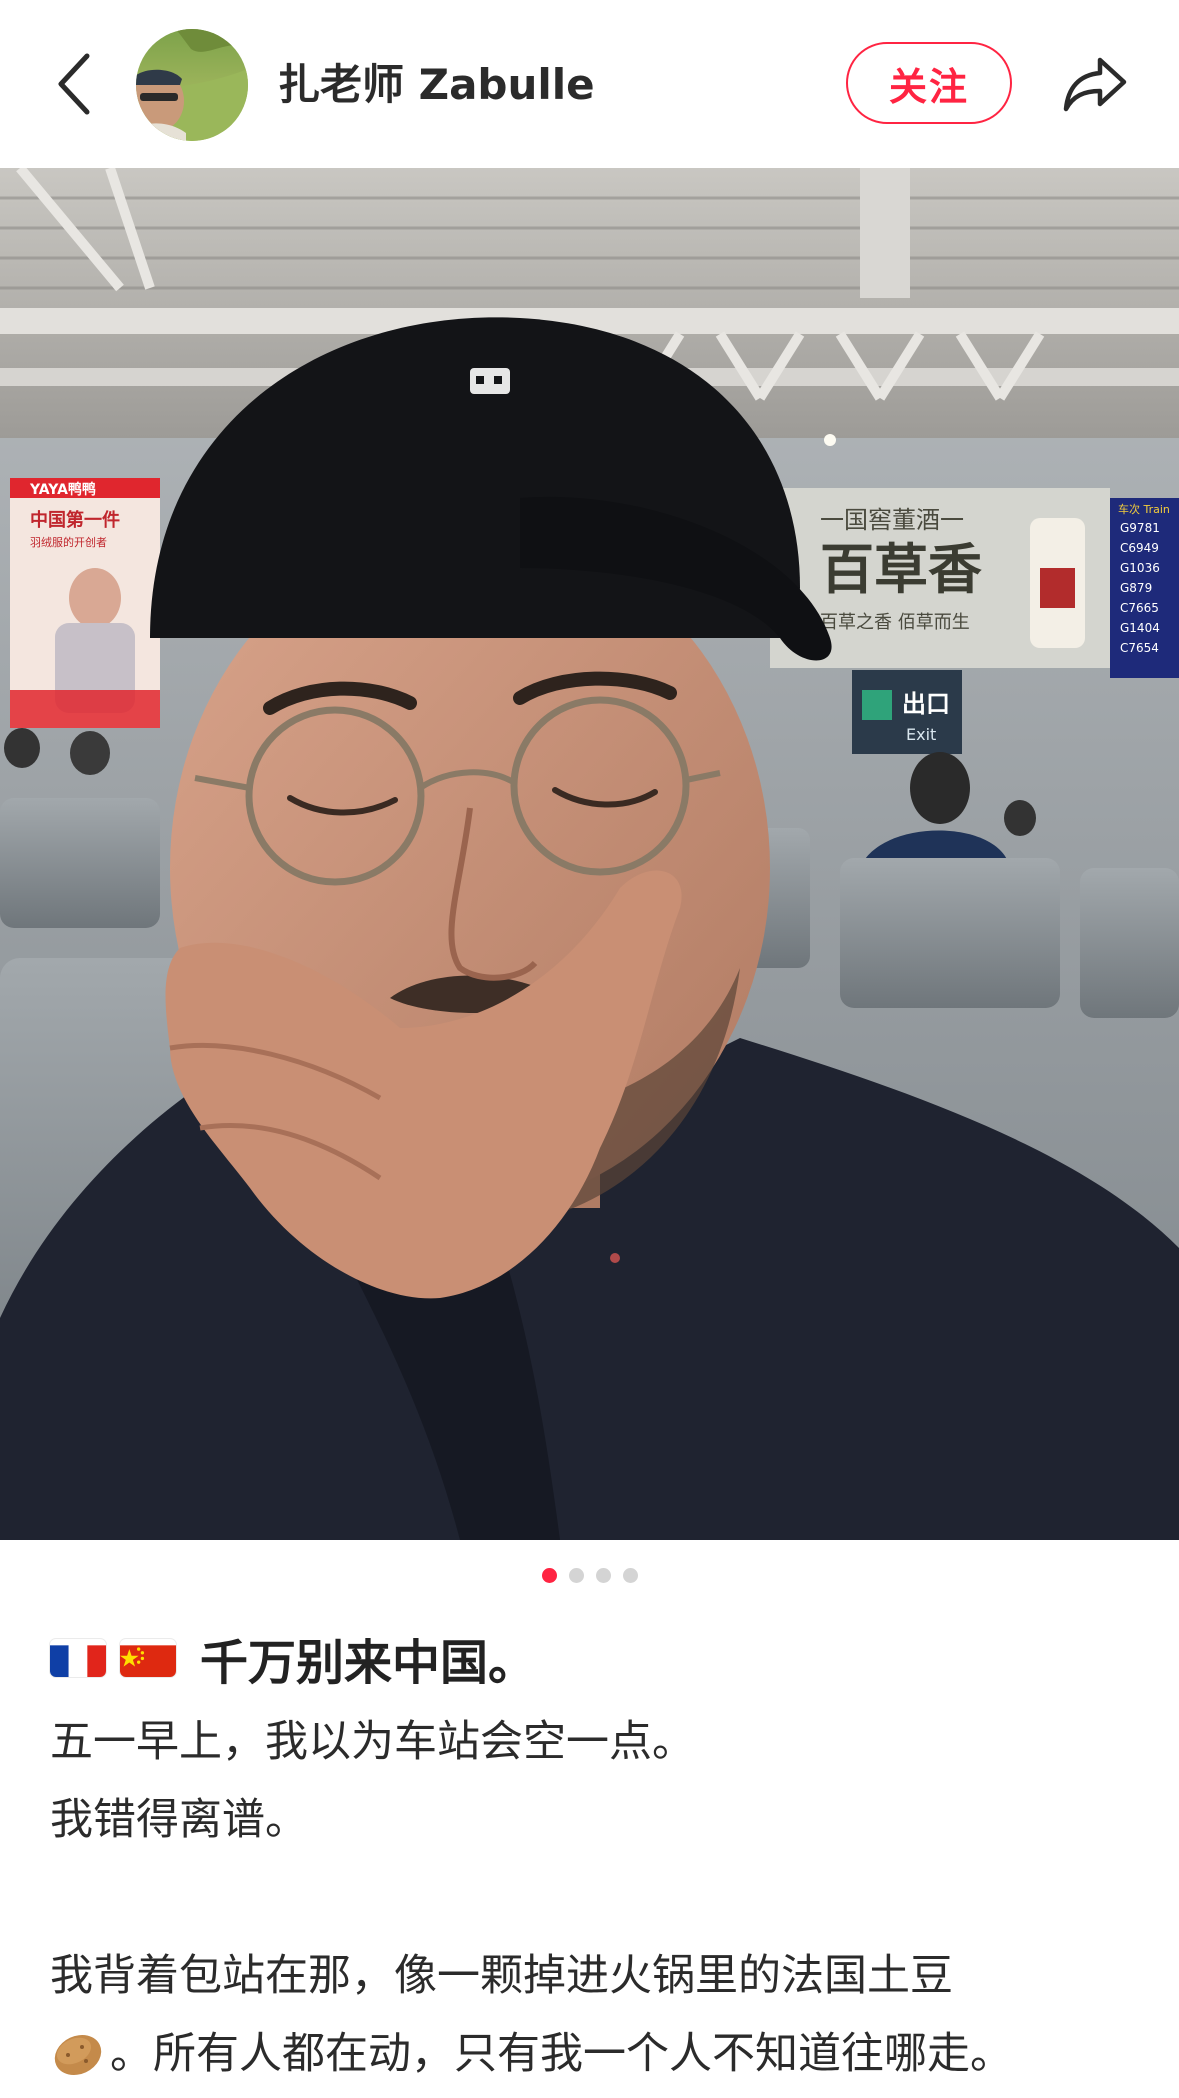  What do you see at coordinates (901, 569) in the screenshot?
I see `svg-text: 百草香` at bounding box center [901, 569].